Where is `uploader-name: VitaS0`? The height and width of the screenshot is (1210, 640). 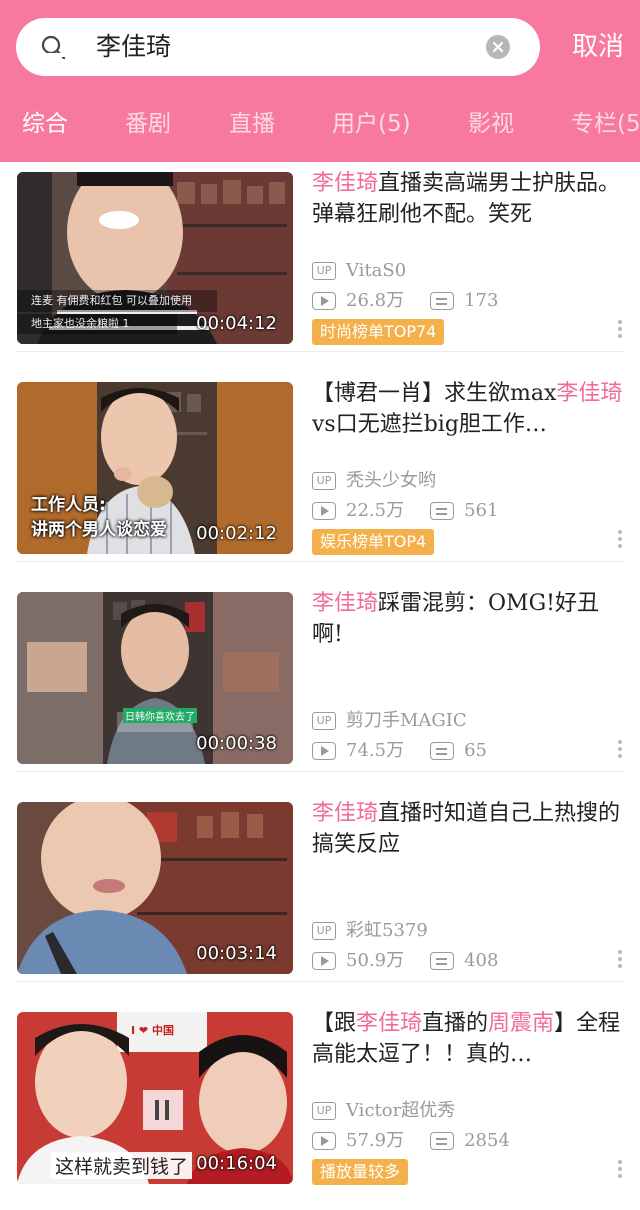 uploader-name: VitaS0 is located at coordinates (376, 270).